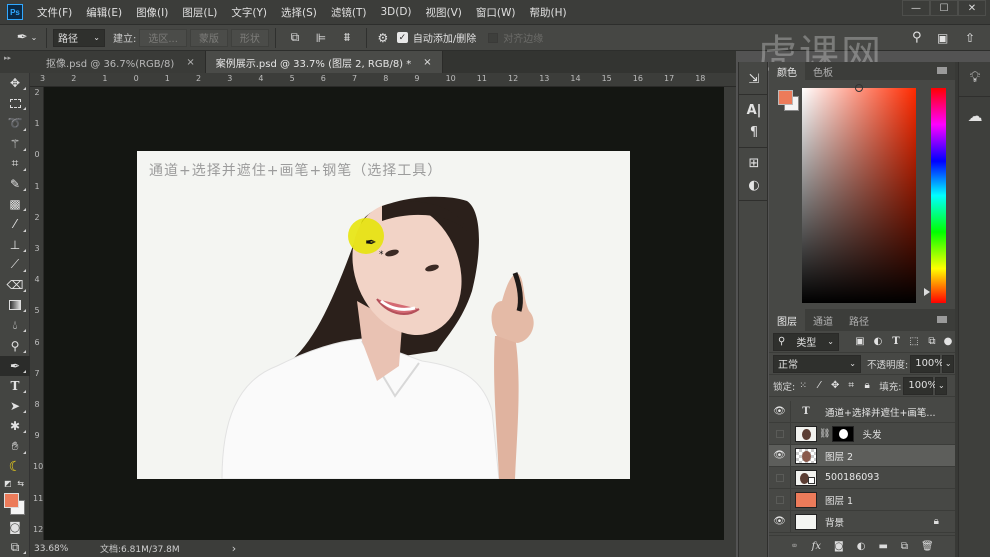 The height and width of the screenshot is (557, 990). I want to click on tab-document-1: 抠像.psd @ 36.7%(RGB/8) ×, so click(121, 62).